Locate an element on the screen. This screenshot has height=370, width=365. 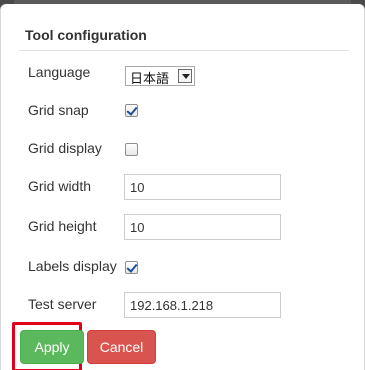
grid-display-checkbox is located at coordinates (131, 149).